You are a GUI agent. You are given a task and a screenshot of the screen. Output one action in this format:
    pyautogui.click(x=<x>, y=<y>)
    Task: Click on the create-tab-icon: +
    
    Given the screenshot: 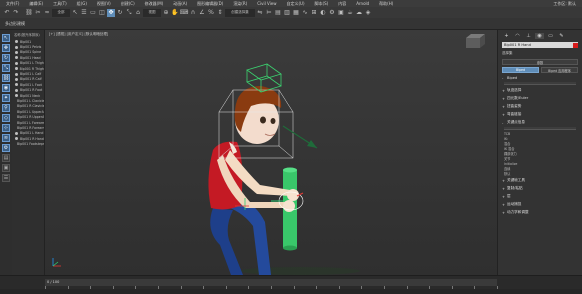 What is the action you would take?
    pyautogui.click(x=506, y=36)
    